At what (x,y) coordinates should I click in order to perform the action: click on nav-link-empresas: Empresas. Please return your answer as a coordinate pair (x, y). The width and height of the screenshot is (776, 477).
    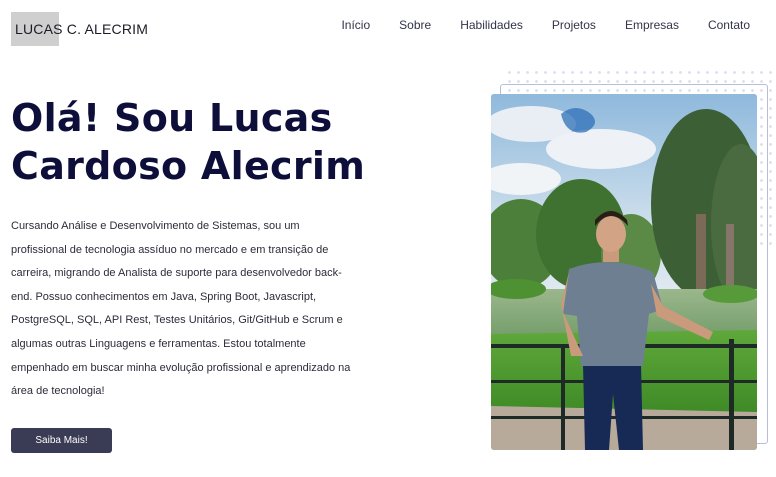
    Looking at the image, I should click on (652, 25).